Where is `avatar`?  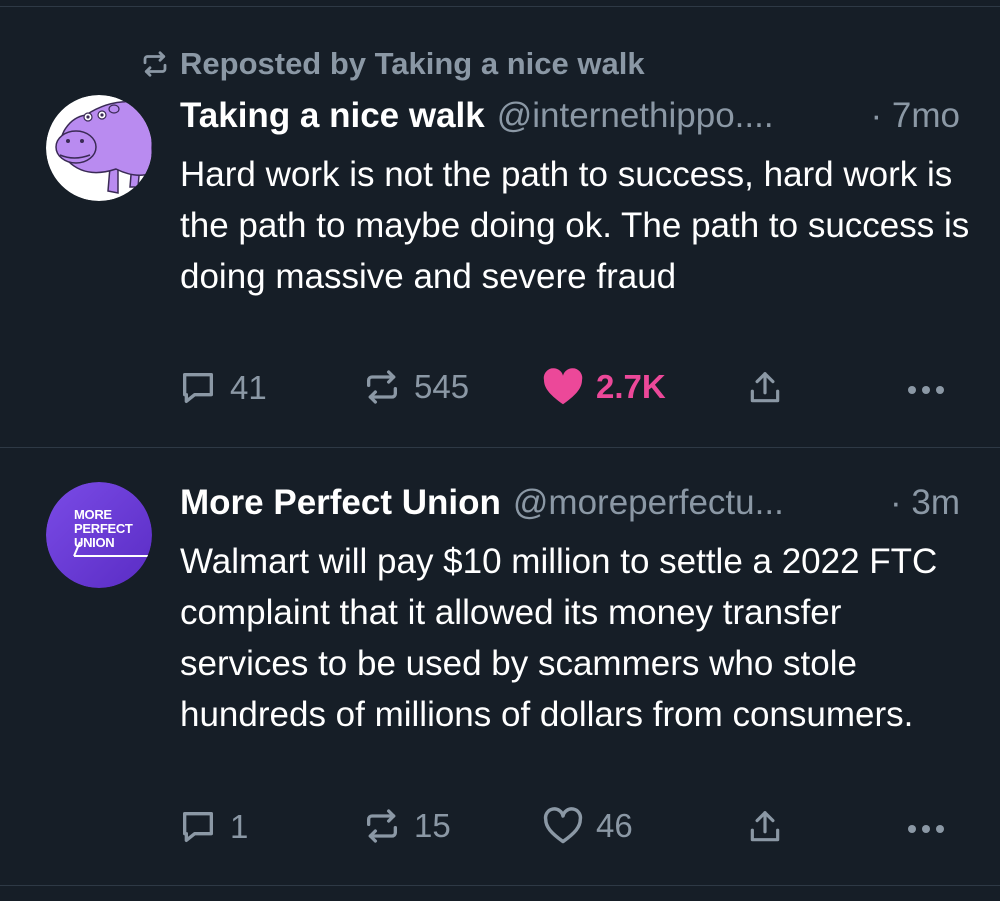 avatar is located at coordinates (99, 148).